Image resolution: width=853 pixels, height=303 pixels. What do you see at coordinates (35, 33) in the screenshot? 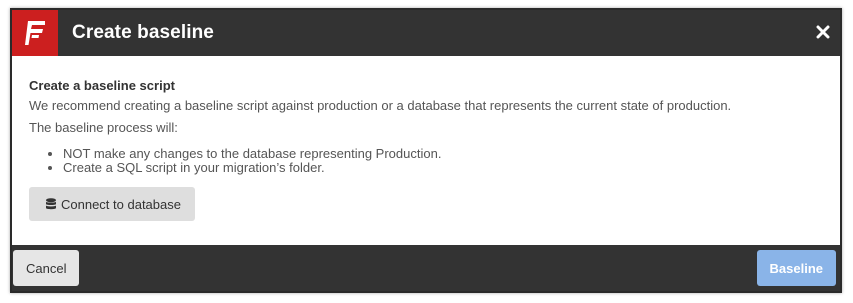
I see `flyway-logo-icon` at bounding box center [35, 33].